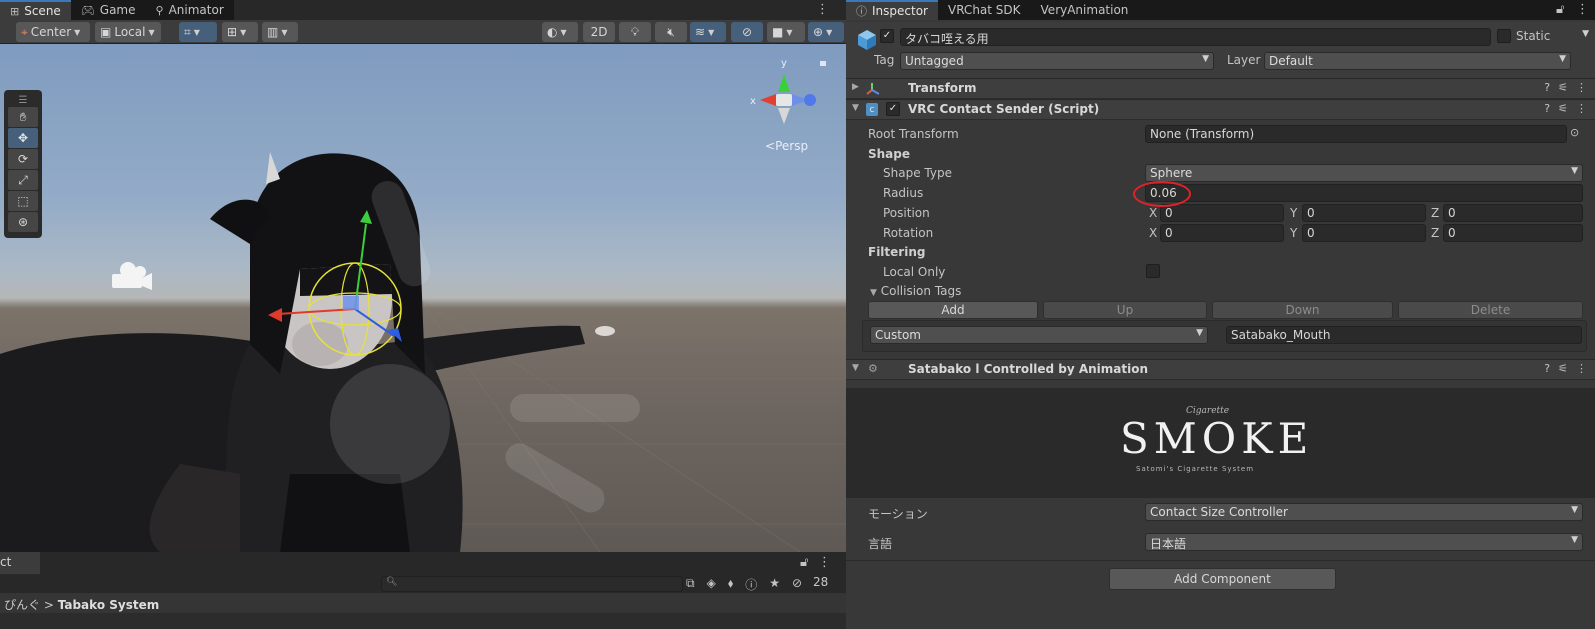  I want to click on shape-type-dropdown: Sphere ▼, so click(1364, 173).